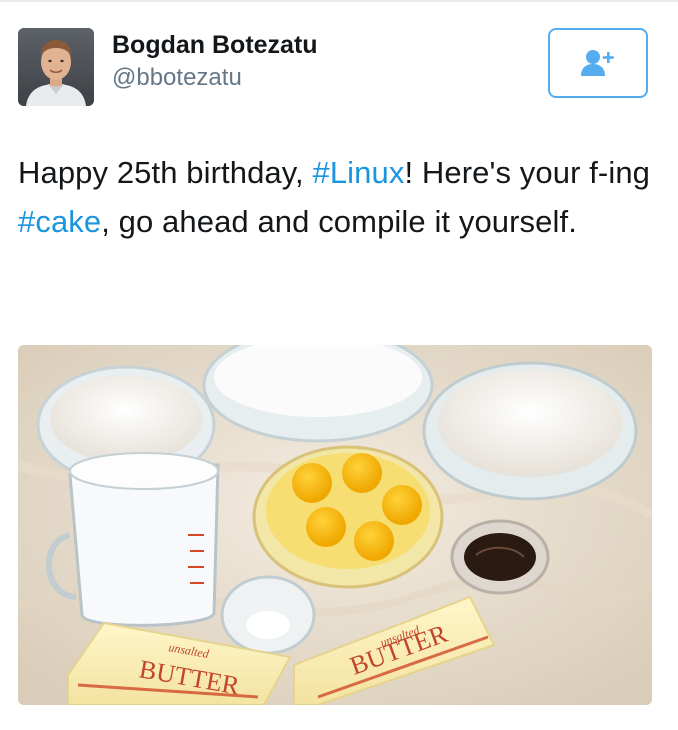 The width and height of the screenshot is (678, 730). Describe the element at coordinates (500, 557) in the screenshot. I see `vanilla-bowl` at that location.